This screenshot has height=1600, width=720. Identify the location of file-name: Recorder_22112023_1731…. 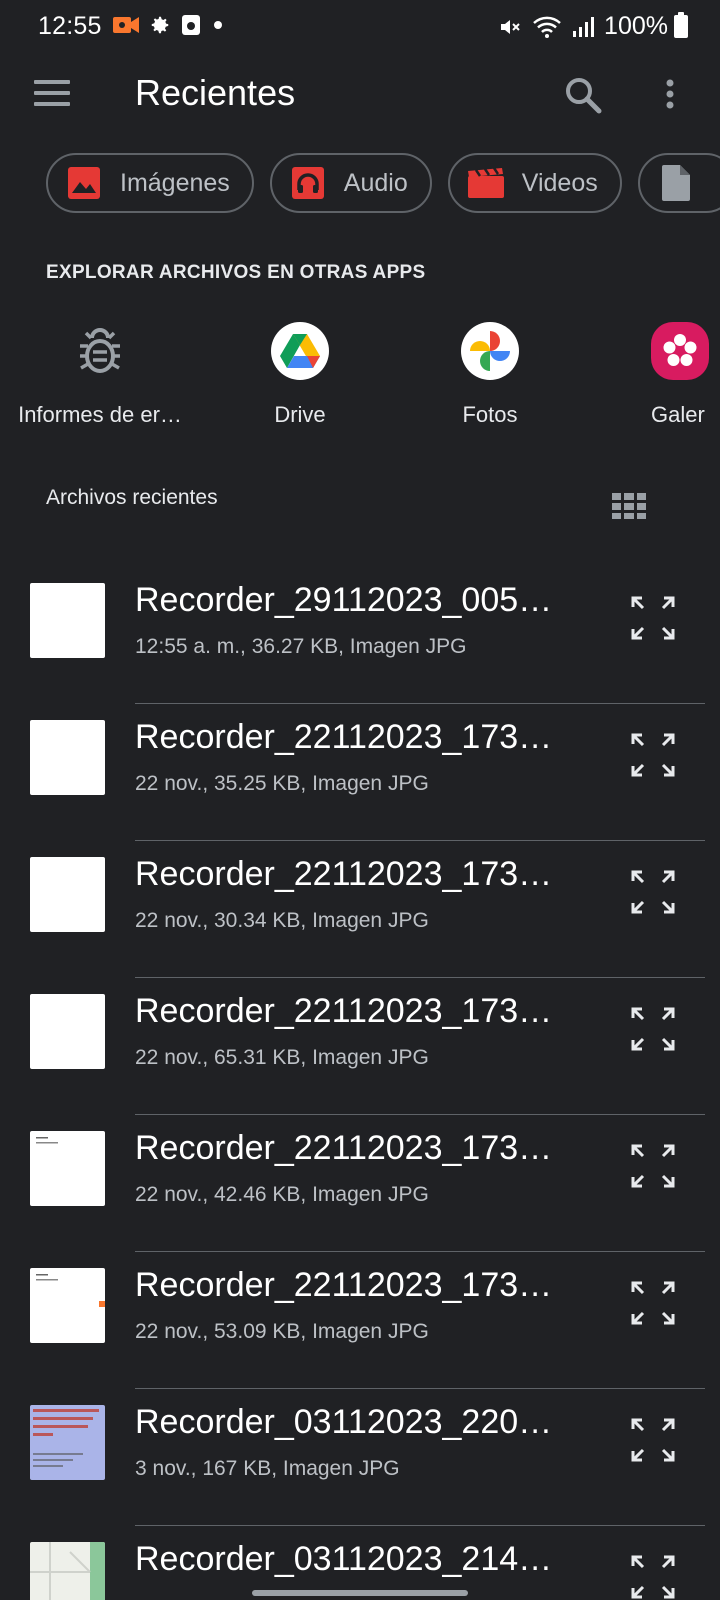
(345, 1285).